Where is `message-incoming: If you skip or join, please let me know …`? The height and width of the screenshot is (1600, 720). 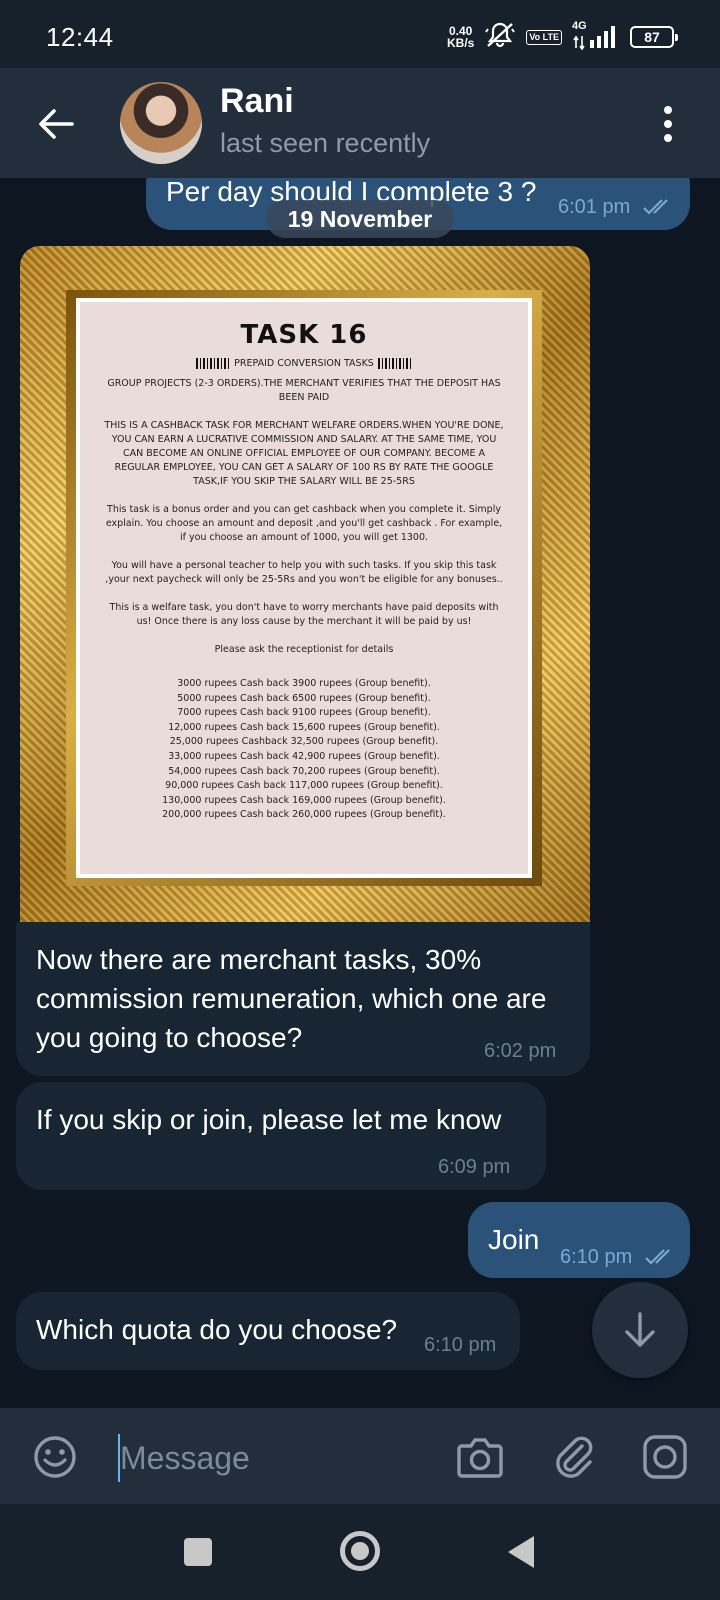
message-incoming: If you skip or join, please let me know … is located at coordinates (281, 1136).